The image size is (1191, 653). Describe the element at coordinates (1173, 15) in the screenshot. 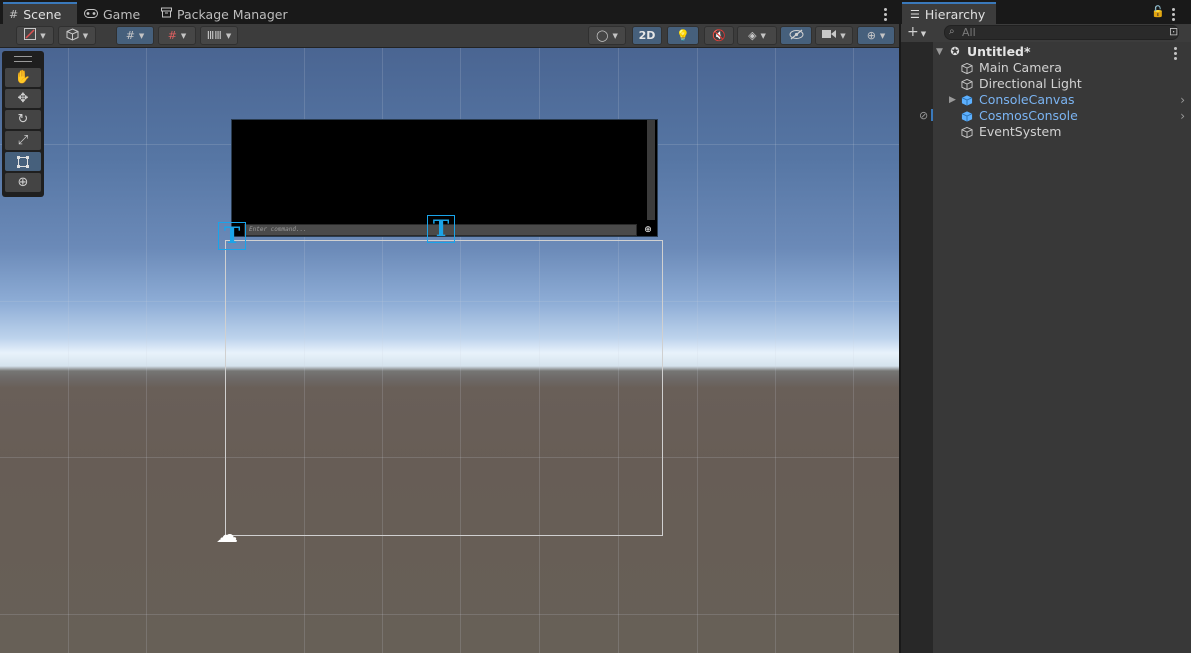

I see `hierarchy-more-icon` at that location.